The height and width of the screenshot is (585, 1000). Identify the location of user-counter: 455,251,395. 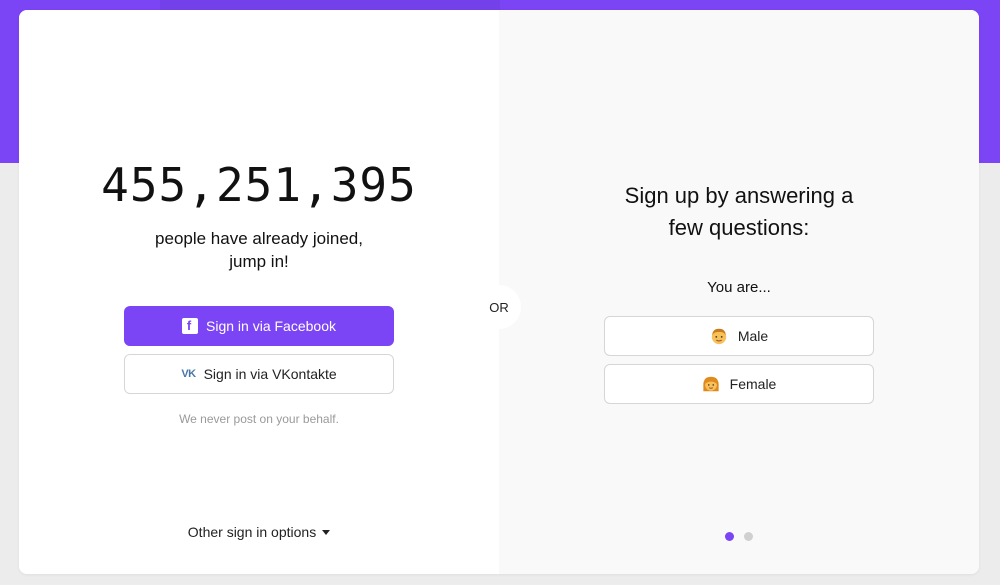
(259, 185).